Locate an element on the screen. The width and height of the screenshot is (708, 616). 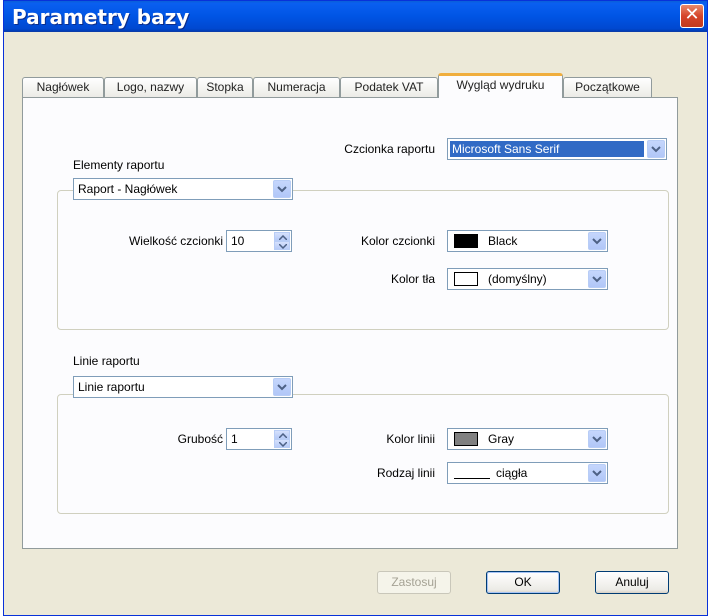
tab-stopka: Stopka is located at coordinates (225, 87).